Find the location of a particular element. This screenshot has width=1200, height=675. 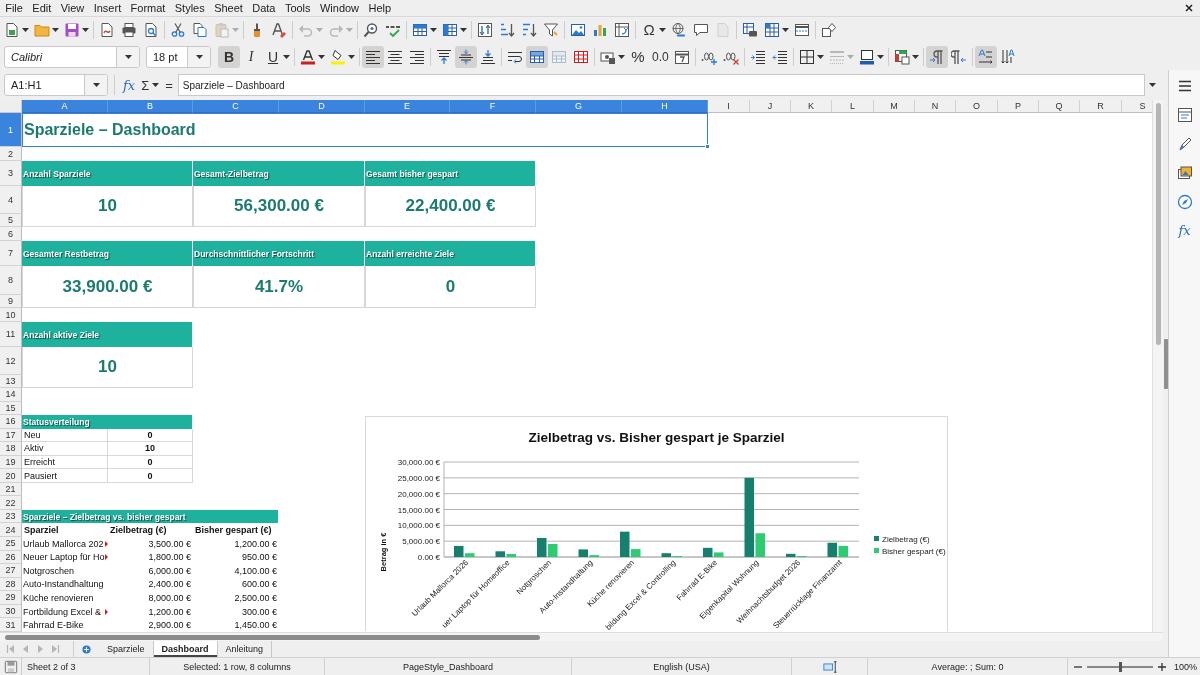

column-header: F is located at coordinates (493, 106).